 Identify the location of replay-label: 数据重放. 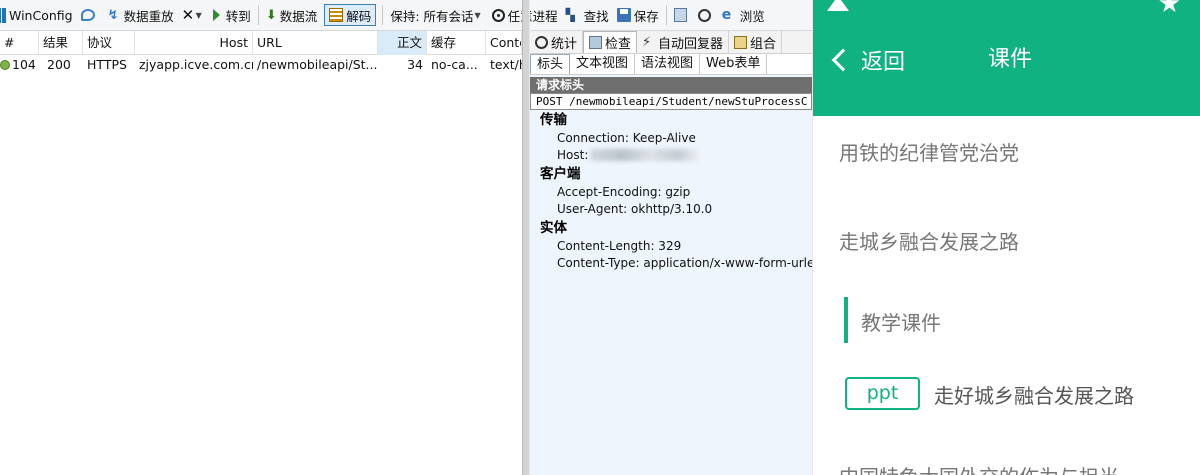
(148, 16).